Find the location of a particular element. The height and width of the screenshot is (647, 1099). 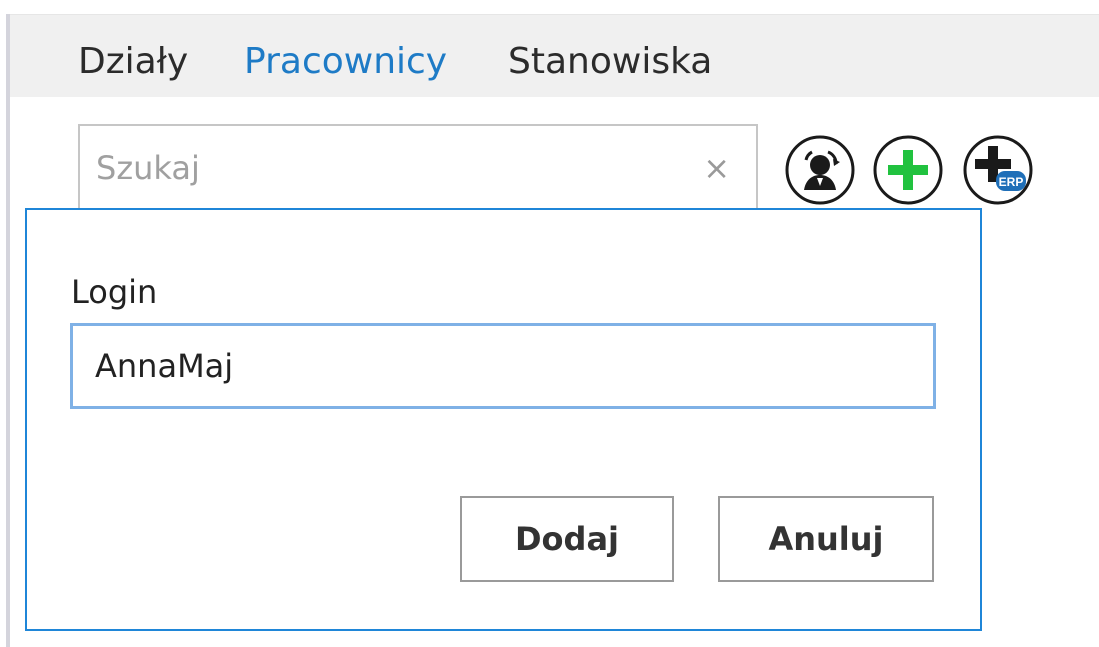

search-input is located at coordinates (376, 168).